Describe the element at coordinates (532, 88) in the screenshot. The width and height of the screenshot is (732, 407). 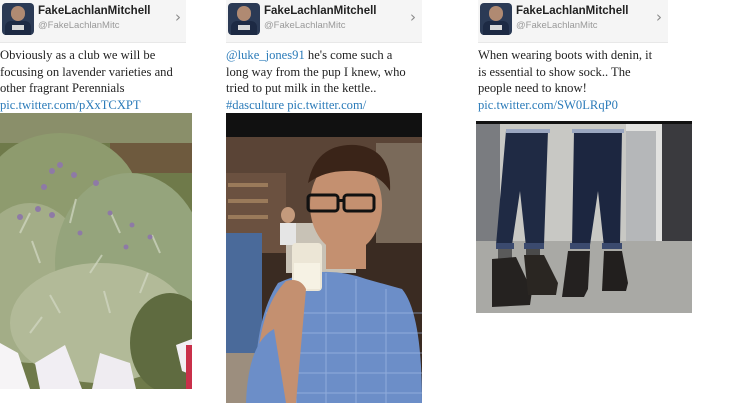
I see `tweet-line: people need to know!` at that location.